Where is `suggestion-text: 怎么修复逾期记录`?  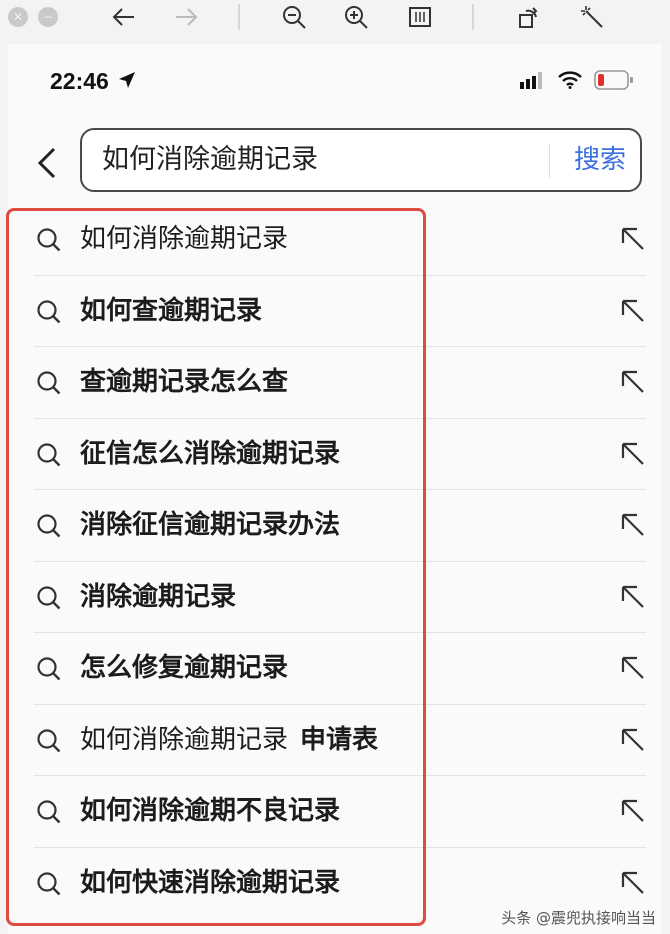
suggestion-text: 怎么修复逾期记录 is located at coordinates (184, 668).